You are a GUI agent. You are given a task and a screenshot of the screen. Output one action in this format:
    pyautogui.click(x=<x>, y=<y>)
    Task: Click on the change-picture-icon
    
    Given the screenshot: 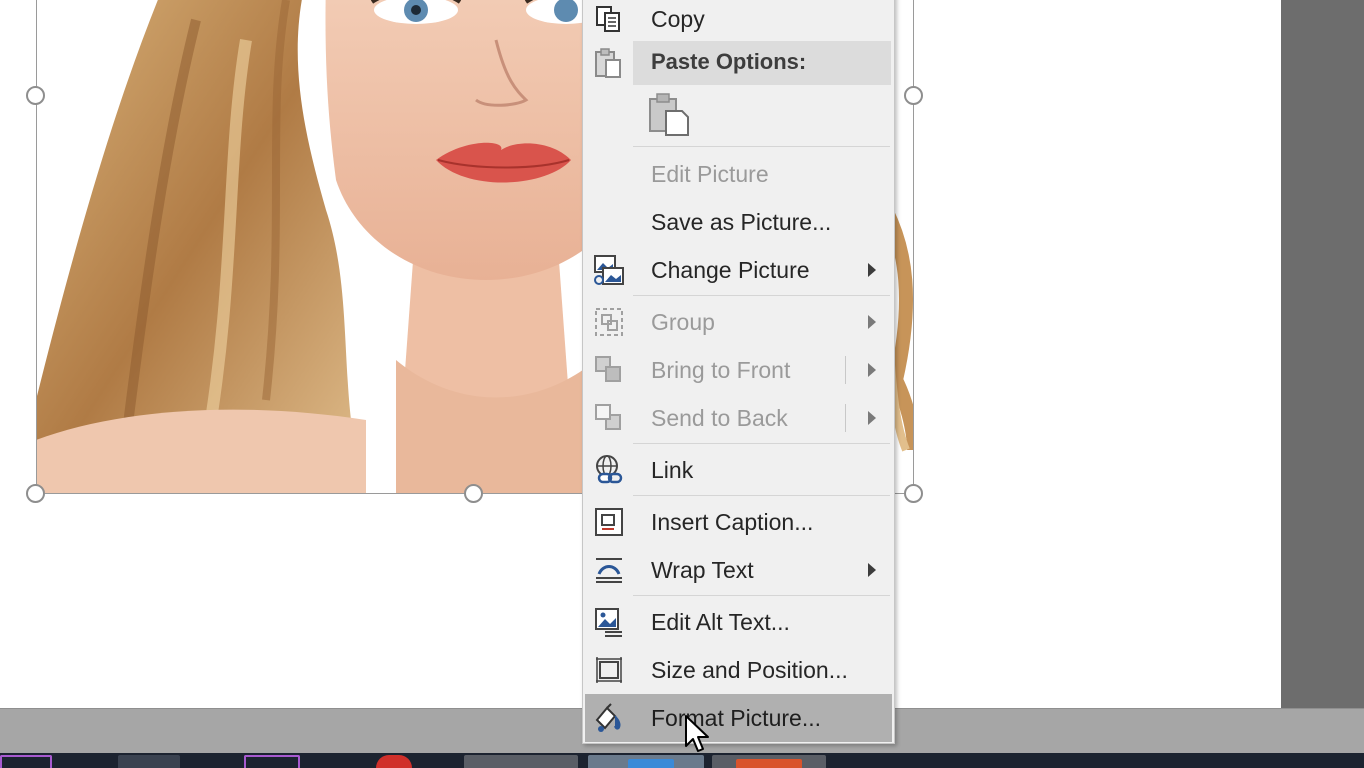 What is the action you would take?
    pyautogui.click(x=609, y=270)
    